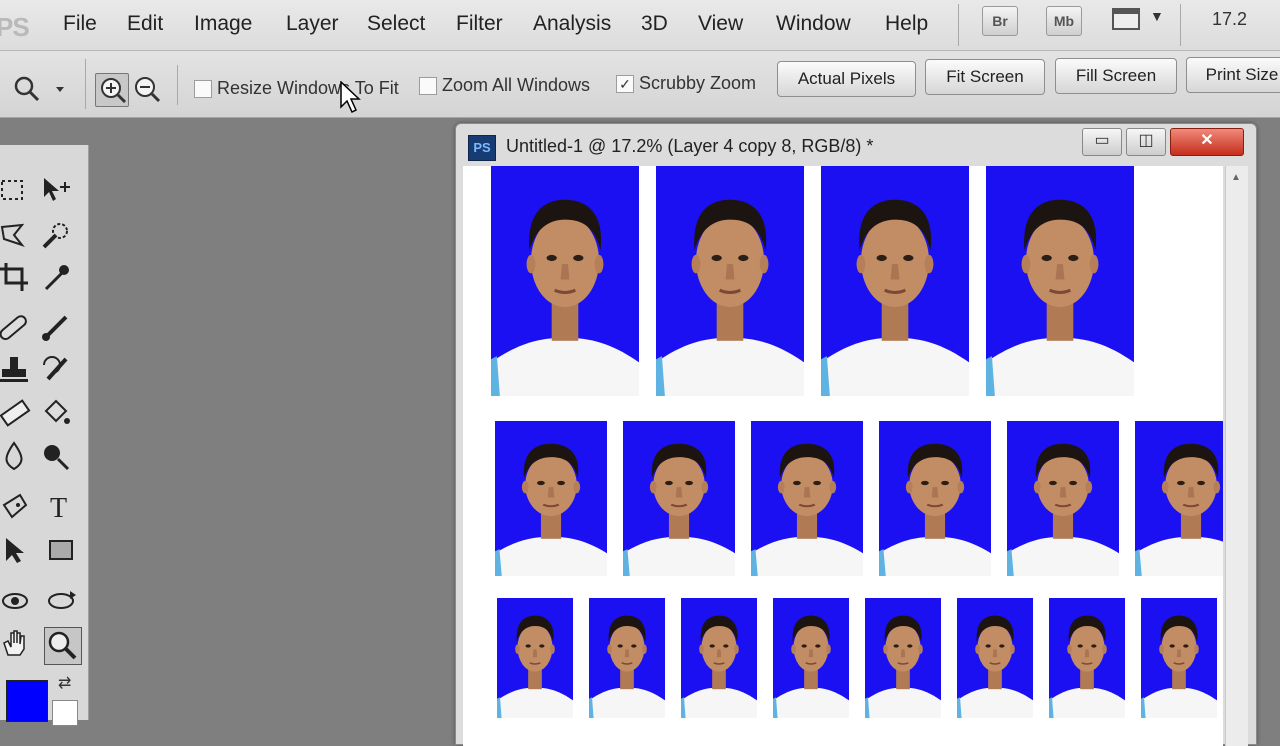 The height and width of the screenshot is (746, 1280). What do you see at coordinates (1236, 177) in the screenshot?
I see `scroll-up-icon: ▲` at bounding box center [1236, 177].